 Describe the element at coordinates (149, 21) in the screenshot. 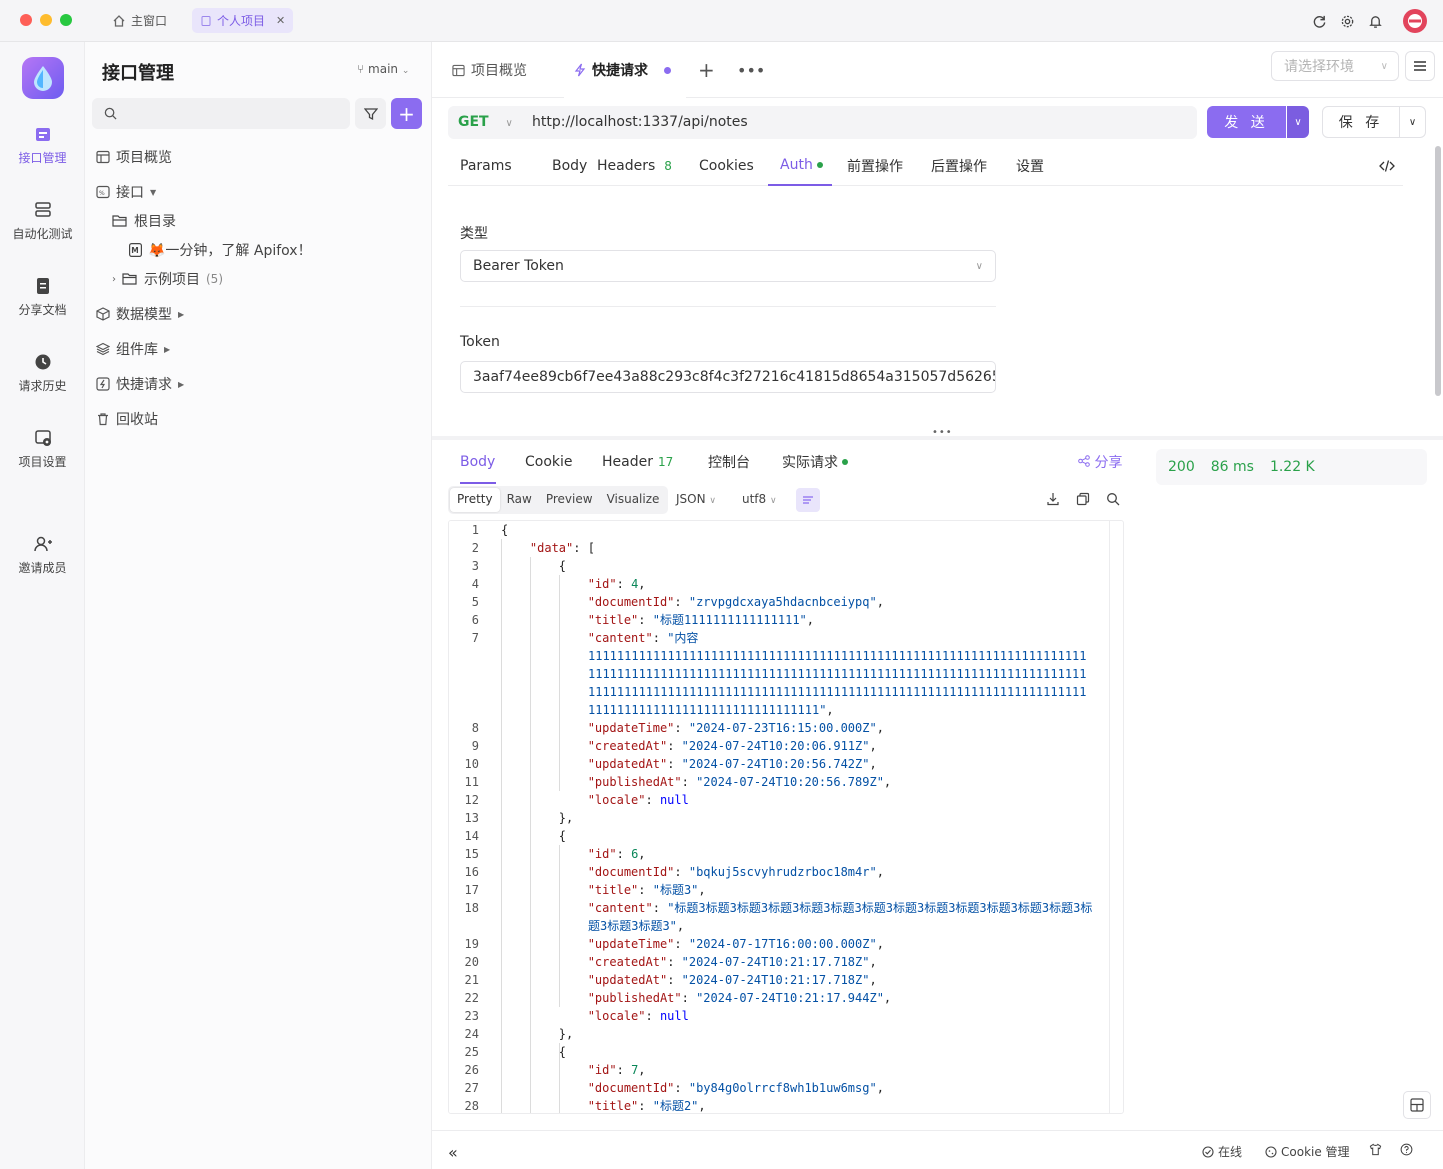

I see `window-tab-label: 主窗口` at that location.